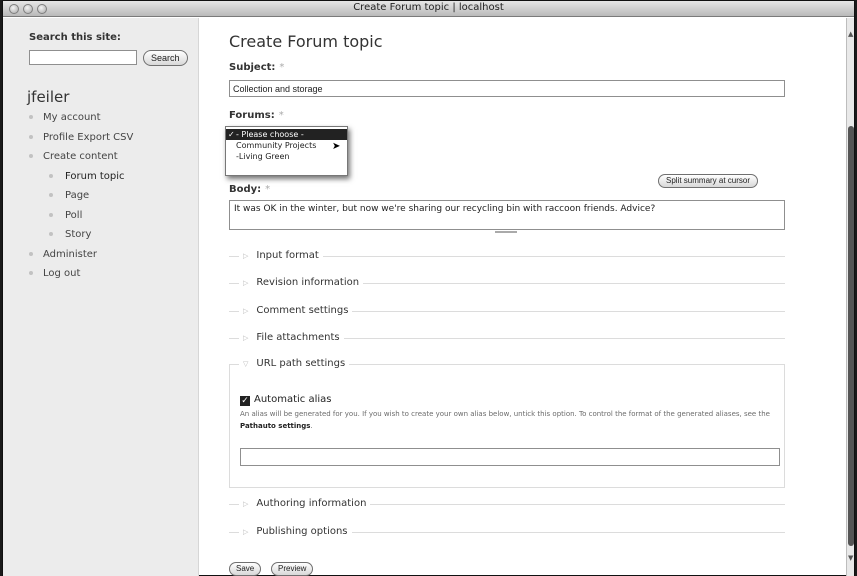  Describe the element at coordinates (708, 181) in the screenshot. I see `split-summary-button: Split summary at cursor` at that location.